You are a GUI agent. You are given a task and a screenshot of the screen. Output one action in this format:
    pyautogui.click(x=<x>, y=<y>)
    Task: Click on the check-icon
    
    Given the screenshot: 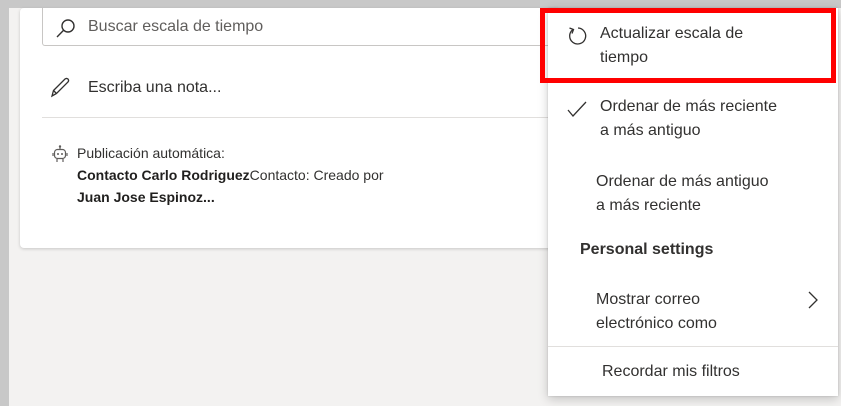 What is the action you would take?
    pyautogui.click(x=577, y=113)
    